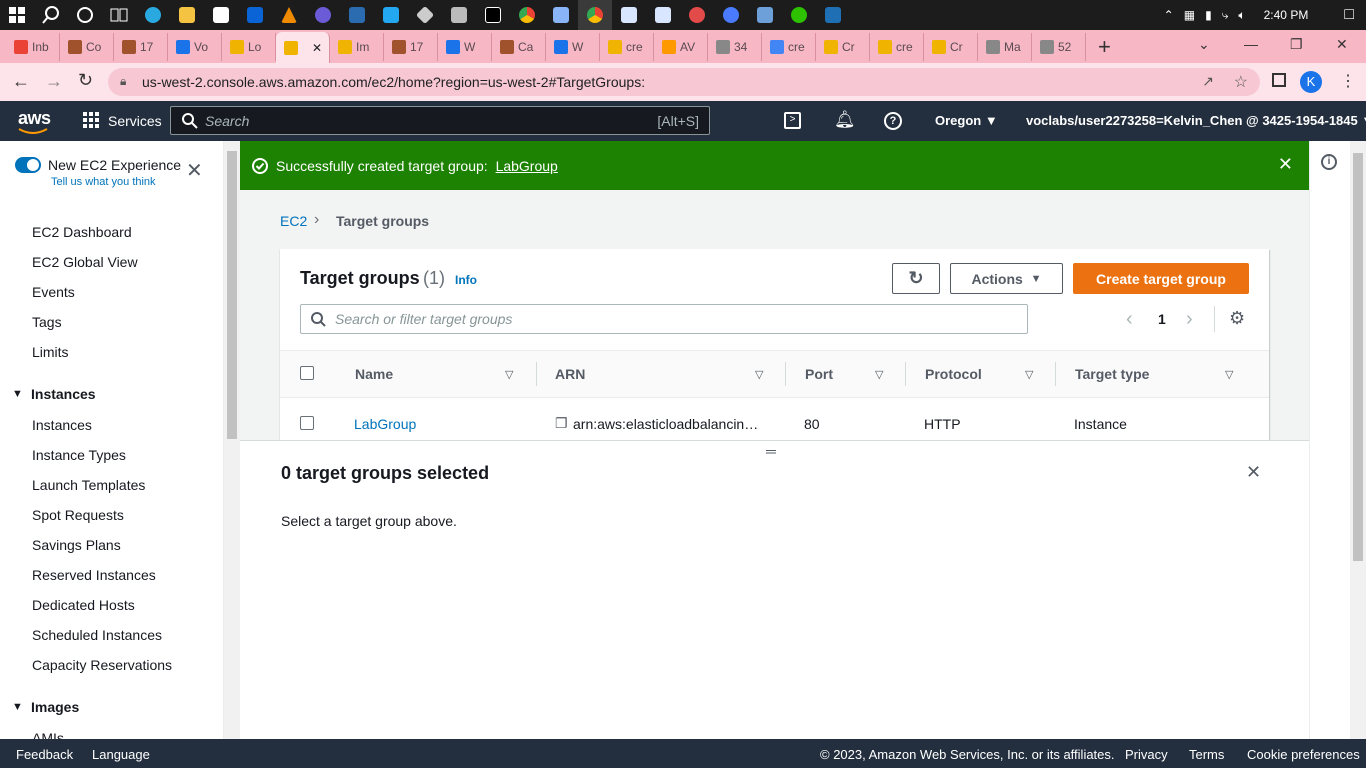 This screenshot has height=768, width=1366. I want to click on clock: 2:40 PM, so click(1286, 15).